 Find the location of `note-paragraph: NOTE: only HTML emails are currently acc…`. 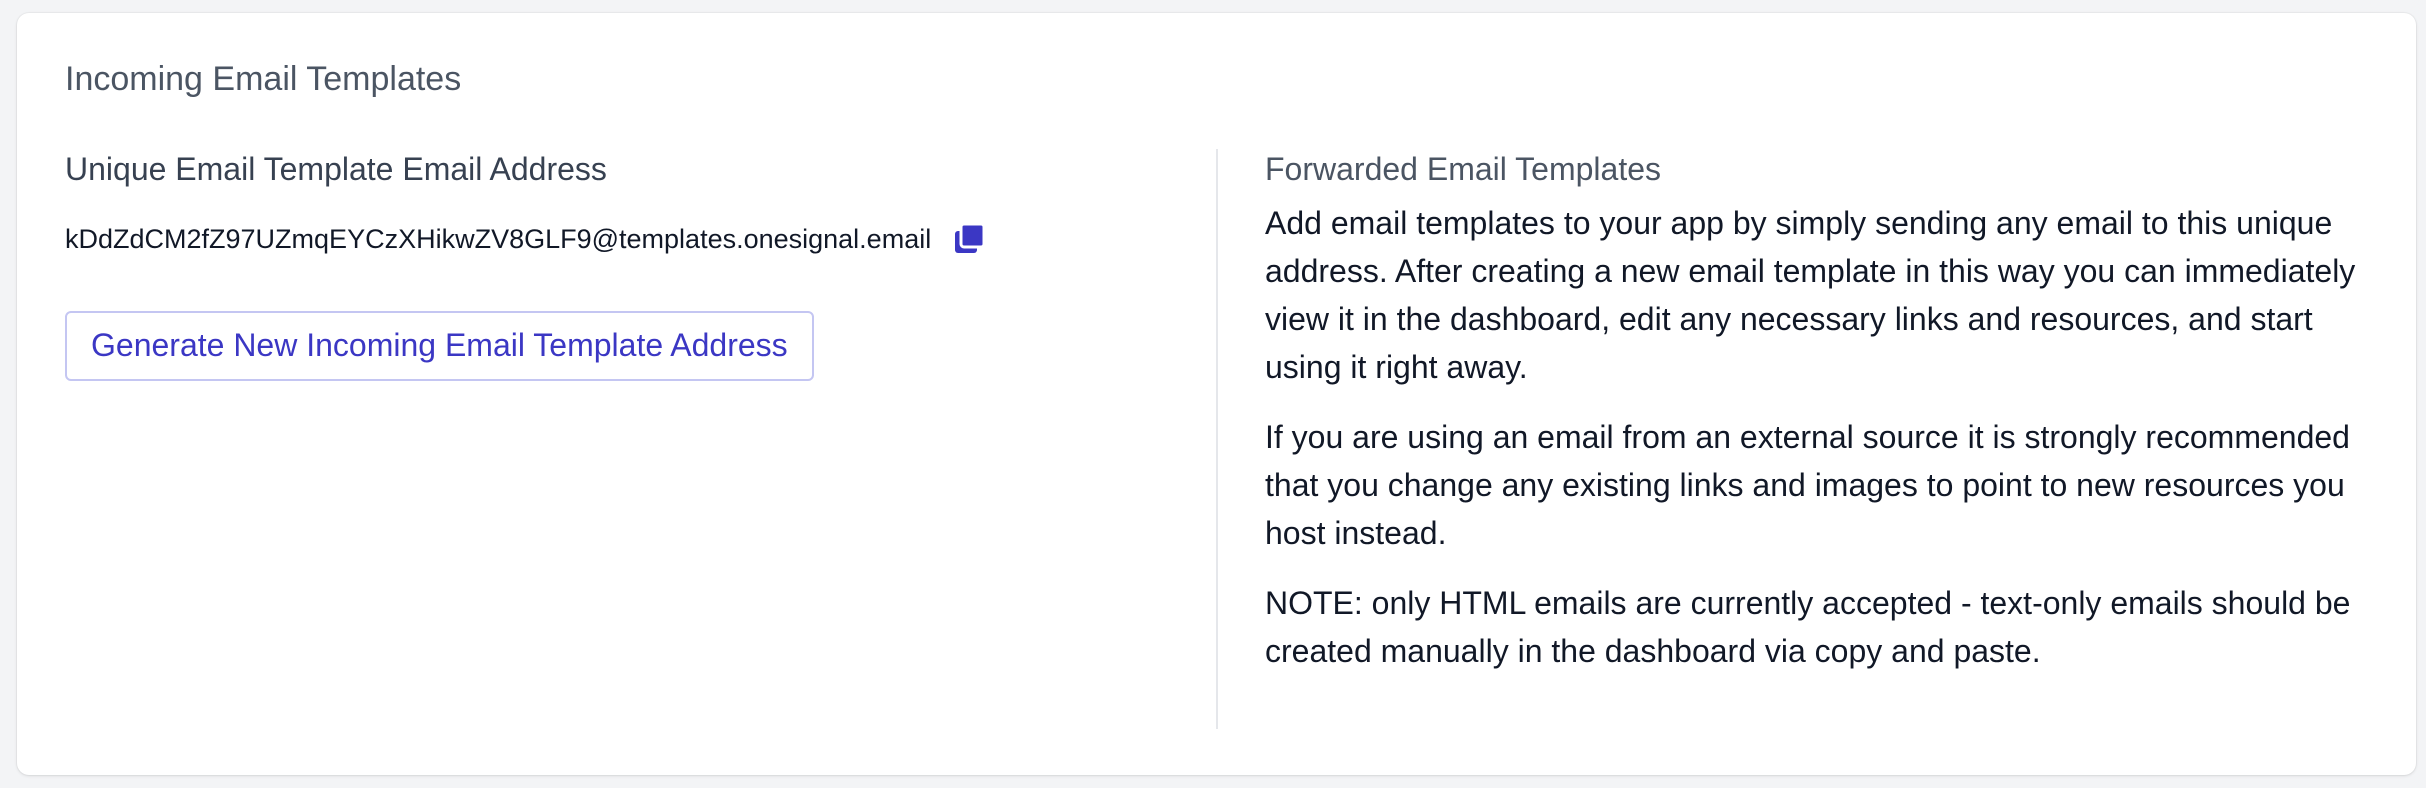

note-paragraph: NOTE: only HTML emails are currently acc… is located at coordinates (1808, 626).